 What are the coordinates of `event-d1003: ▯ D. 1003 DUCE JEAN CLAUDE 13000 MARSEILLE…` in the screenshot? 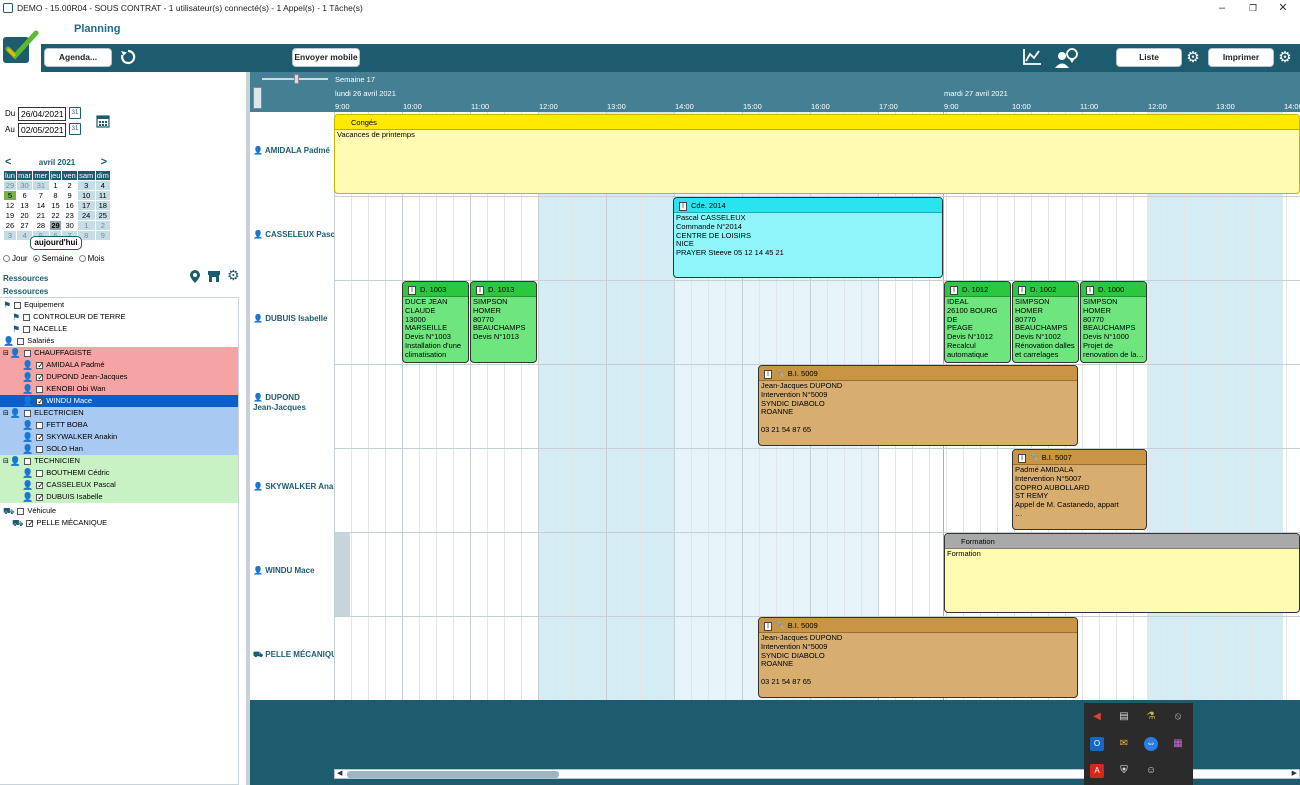 It's located at (435, 322).